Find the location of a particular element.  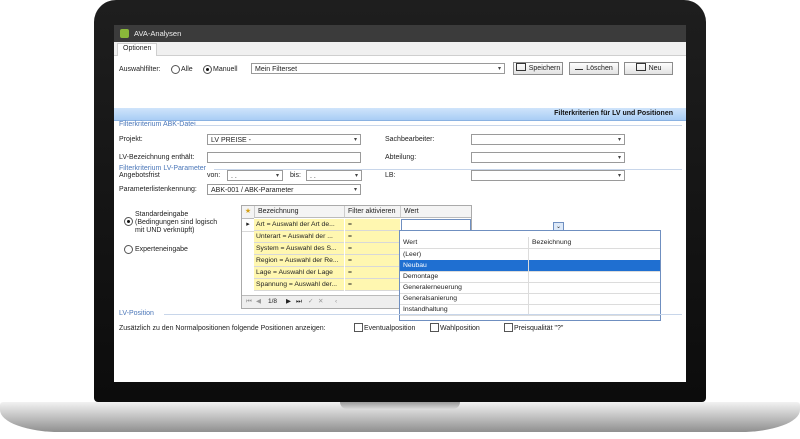

filterset-select: Mein Filterset ▾ is located at coordinates (378, 68).